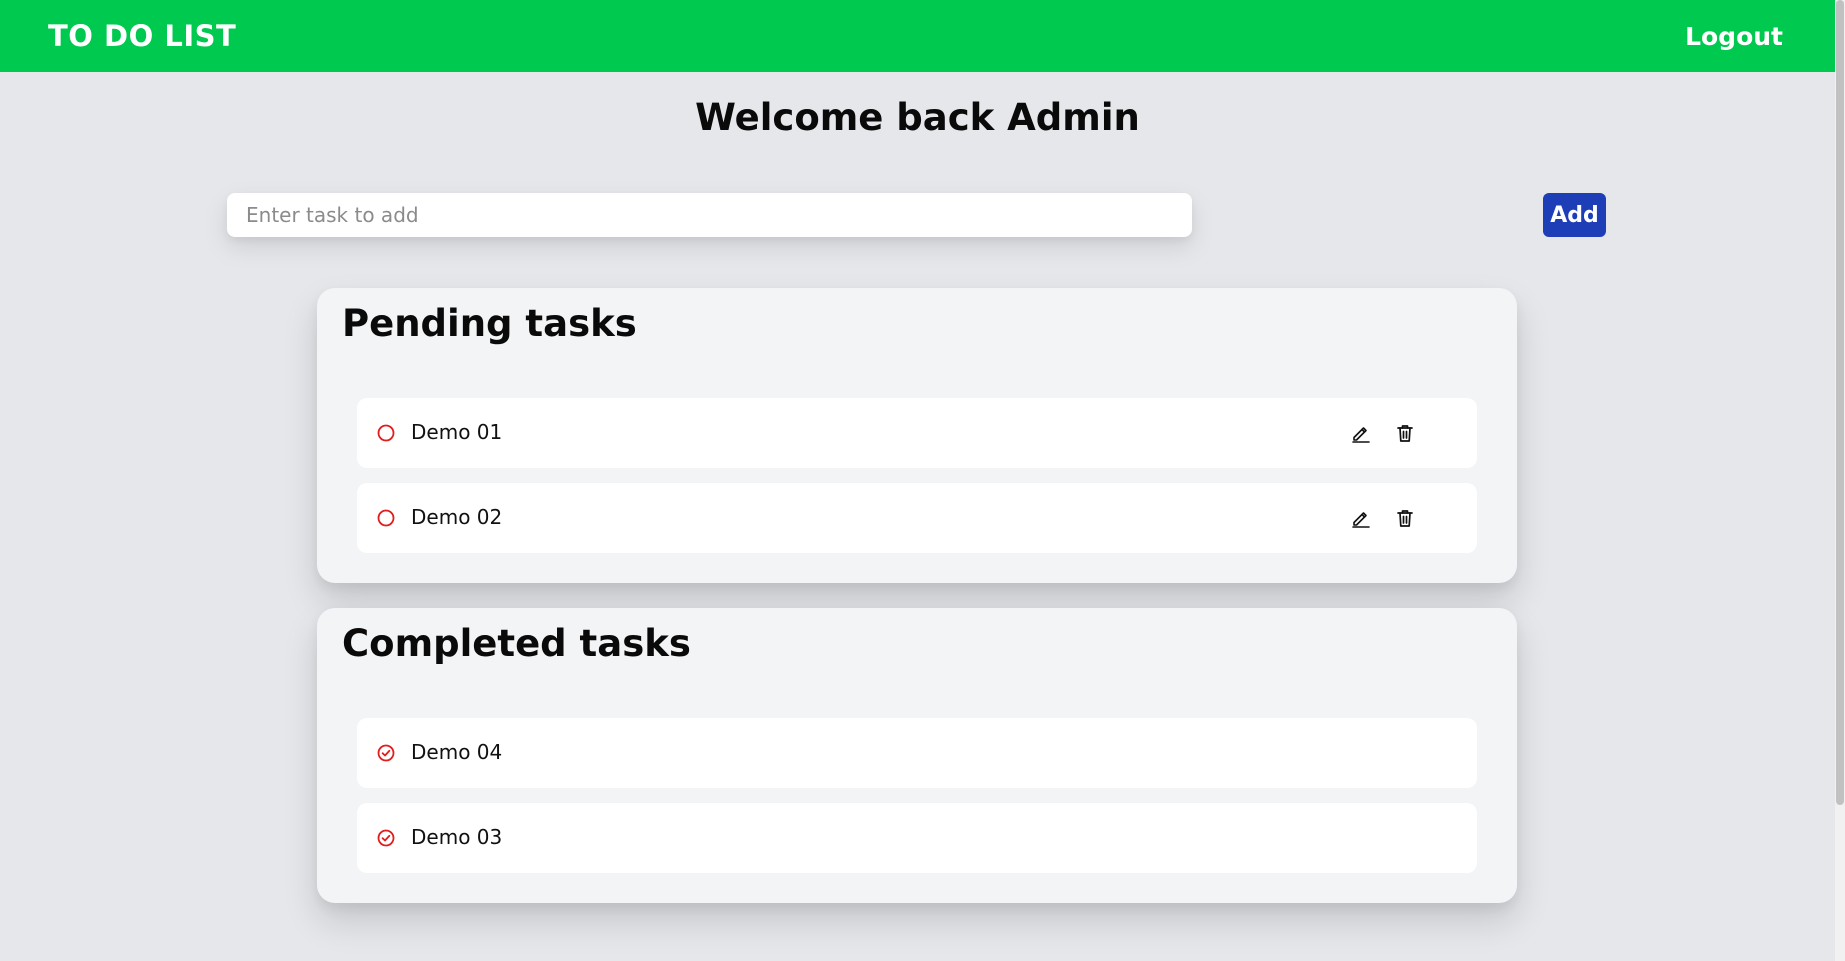 This screenshot has width=1845, height=961. What do you see at coordinates (142, 36) in the screenshot?
I see `app-title: TO DO LIST` at bounding box center [142, 36].